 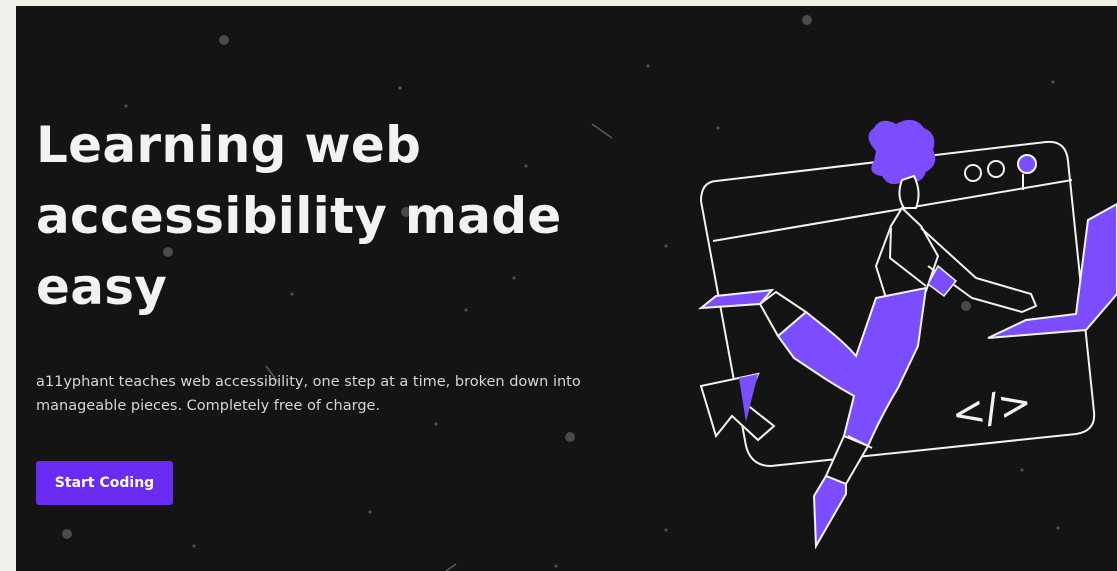 I want to click on laptop-icon, so click(x=1052, y=270).